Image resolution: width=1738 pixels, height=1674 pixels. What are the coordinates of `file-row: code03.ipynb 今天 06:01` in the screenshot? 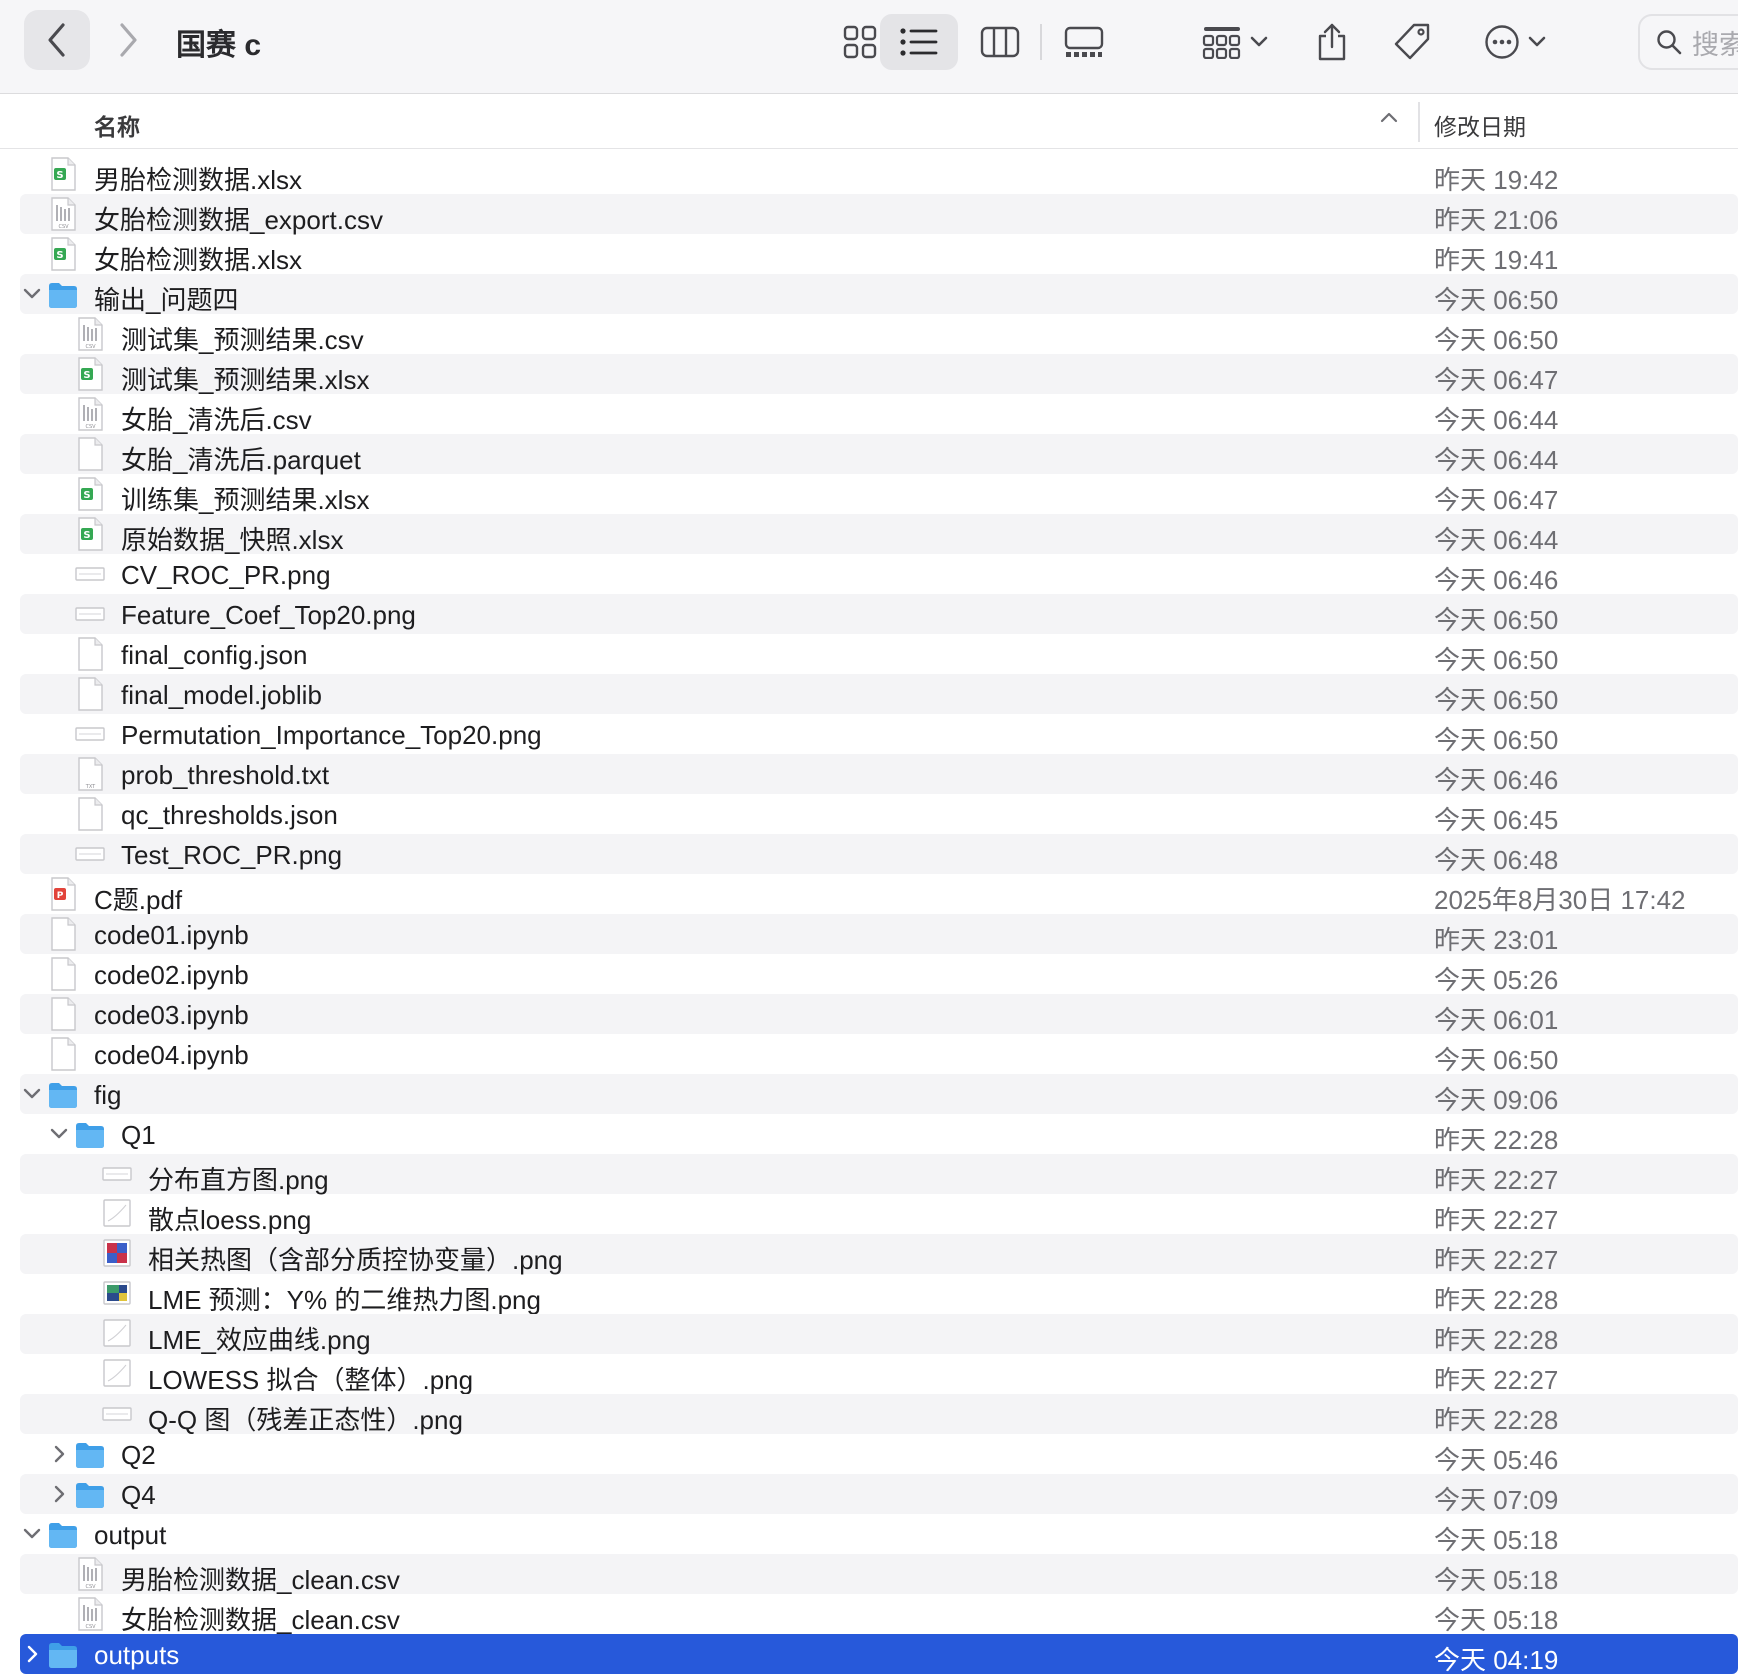 It's located at (879, 1014).